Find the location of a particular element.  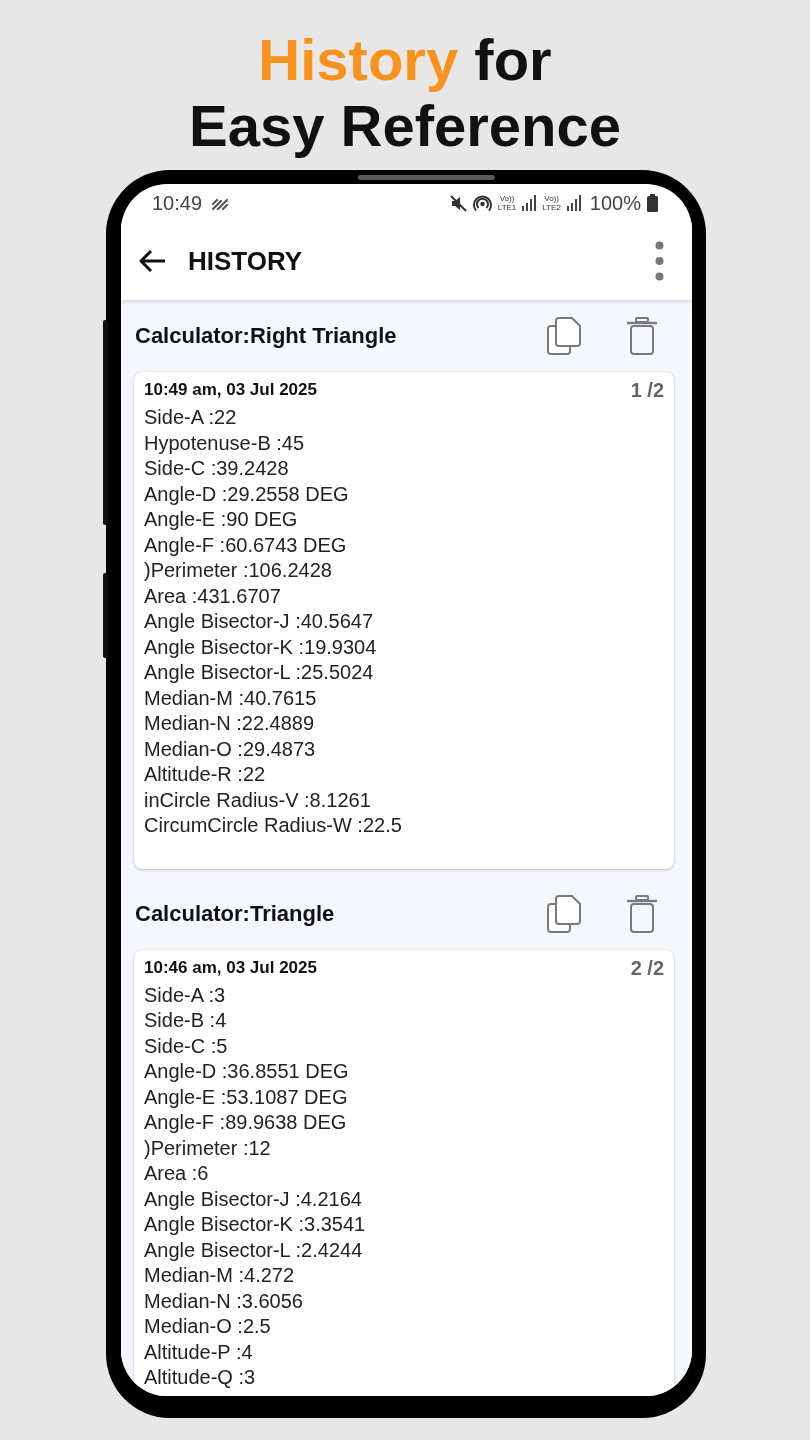

result-line: Median-N :3.6056 is located at coordinates (223, 1301).